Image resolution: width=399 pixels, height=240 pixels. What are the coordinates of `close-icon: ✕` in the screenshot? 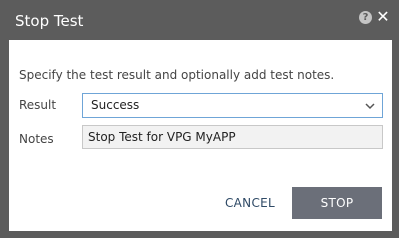 It's located at (383, 17).